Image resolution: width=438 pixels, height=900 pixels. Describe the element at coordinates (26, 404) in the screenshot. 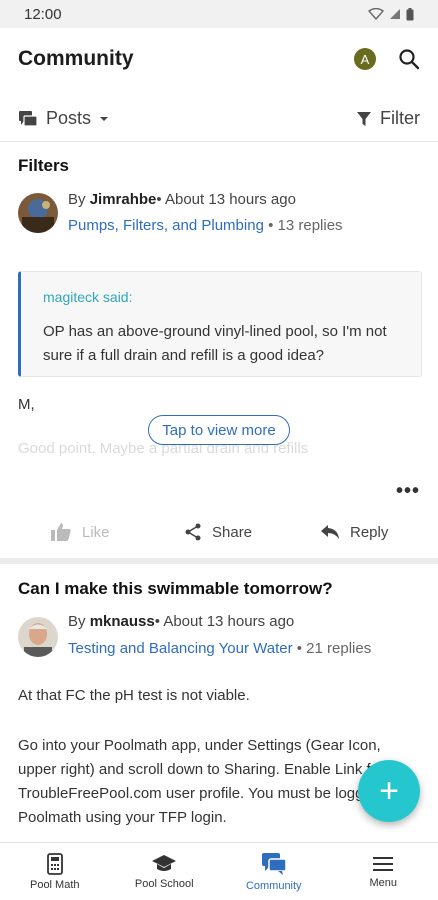

I see `post-body: M,` at that location.